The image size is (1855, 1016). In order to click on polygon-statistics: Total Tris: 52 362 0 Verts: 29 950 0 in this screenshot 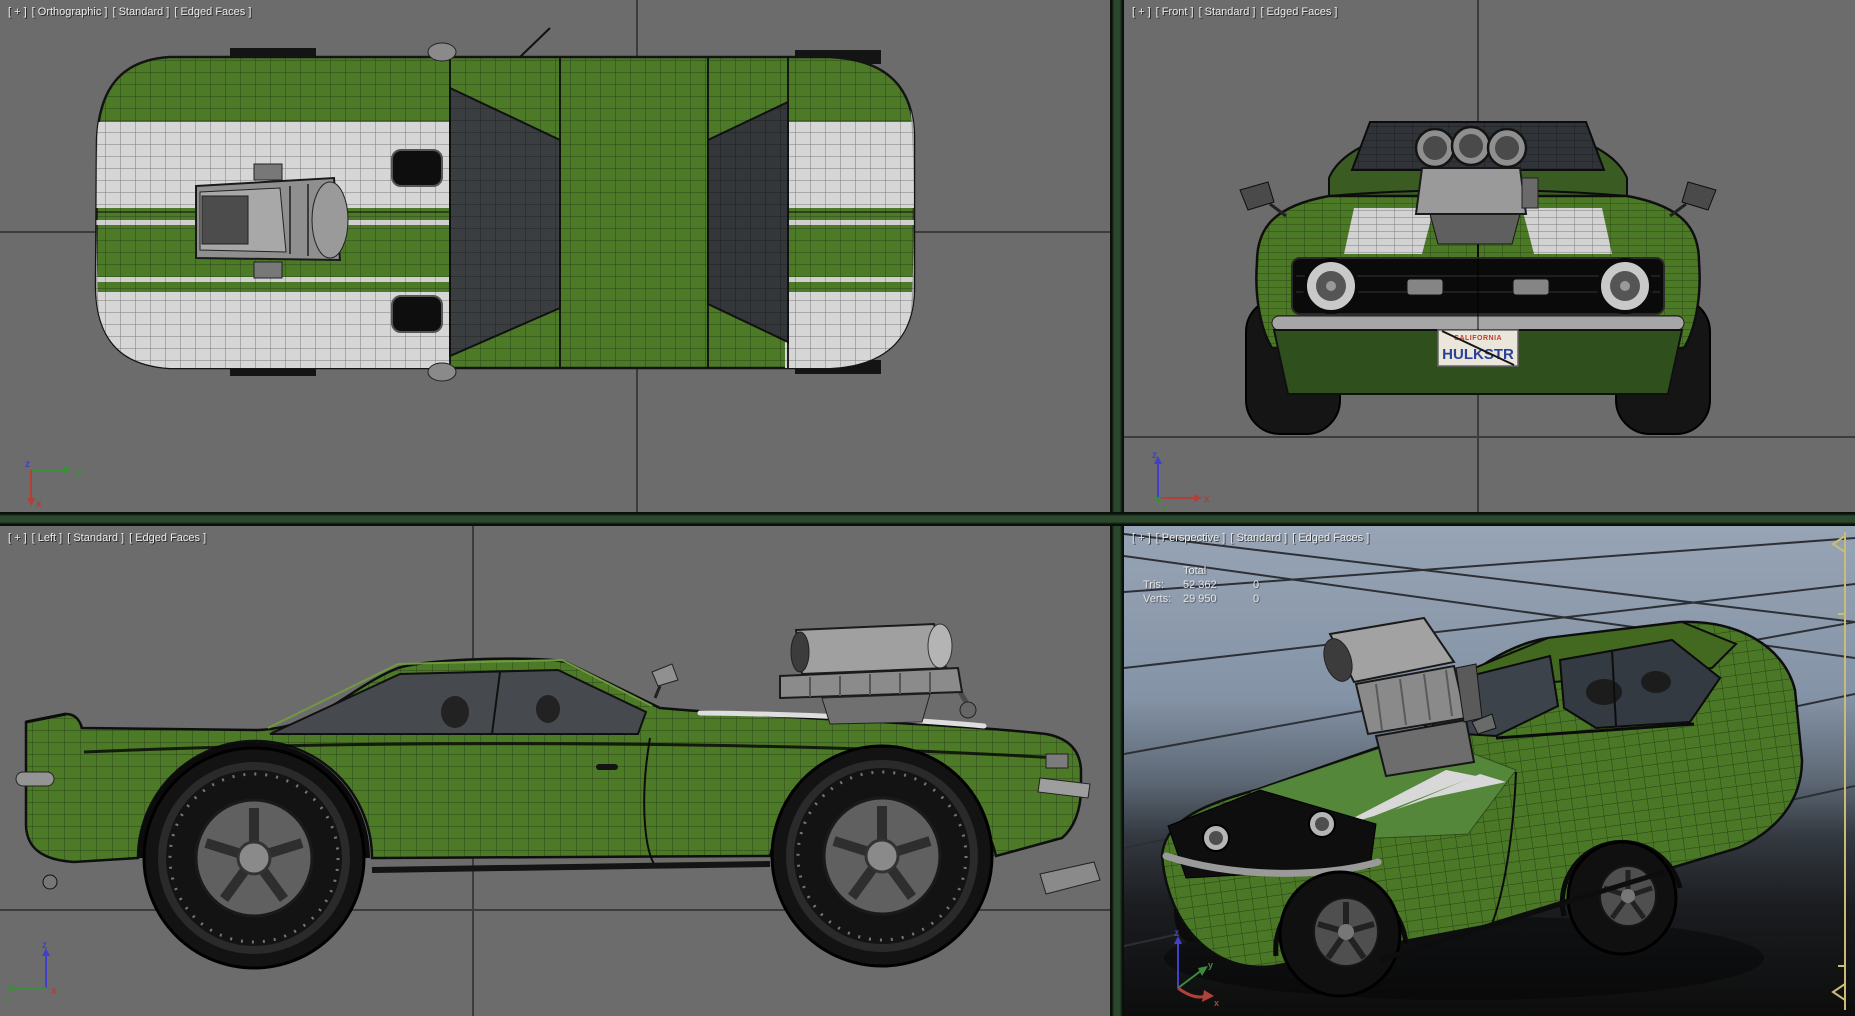, I will do `click(1218, 585)`.